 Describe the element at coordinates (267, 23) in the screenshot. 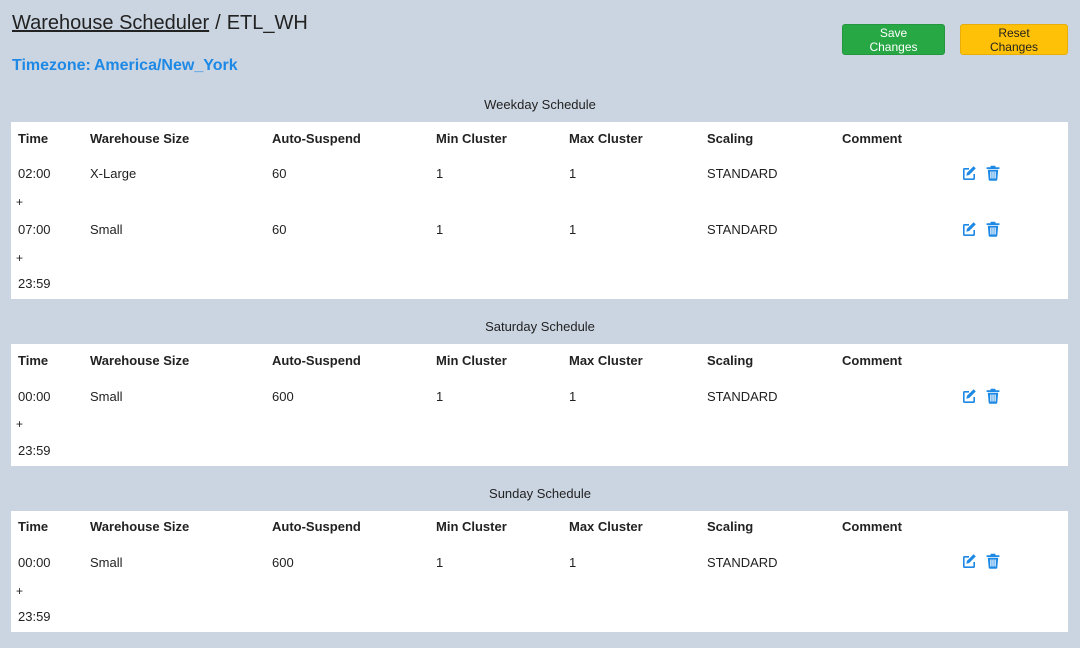

I see `warehouse-name: ETL_WH` at that location.